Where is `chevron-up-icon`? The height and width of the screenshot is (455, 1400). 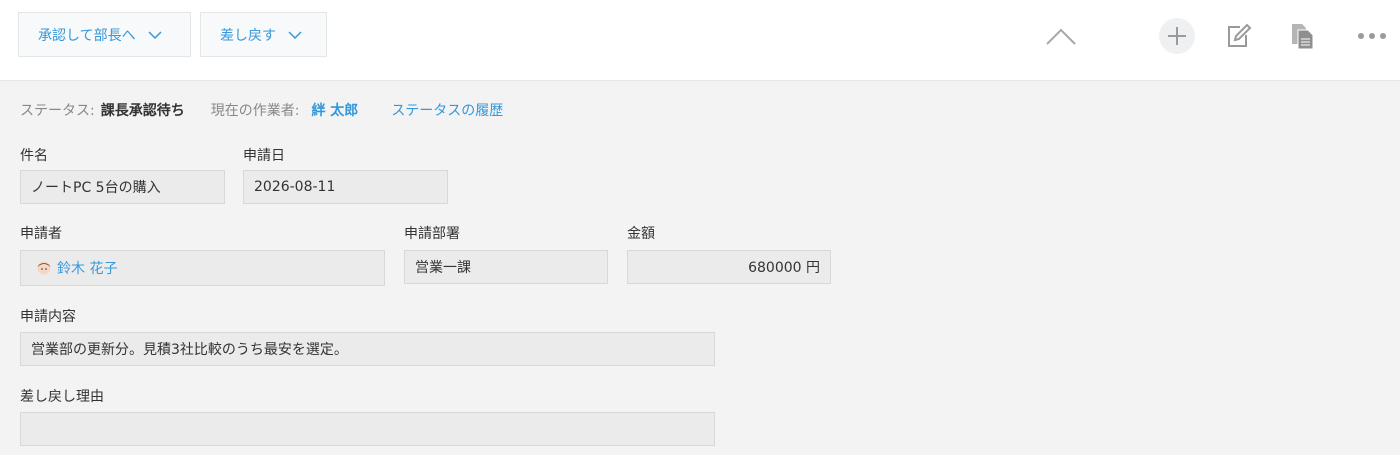 chevron-up-icon is located at coordinates (1061, 36).